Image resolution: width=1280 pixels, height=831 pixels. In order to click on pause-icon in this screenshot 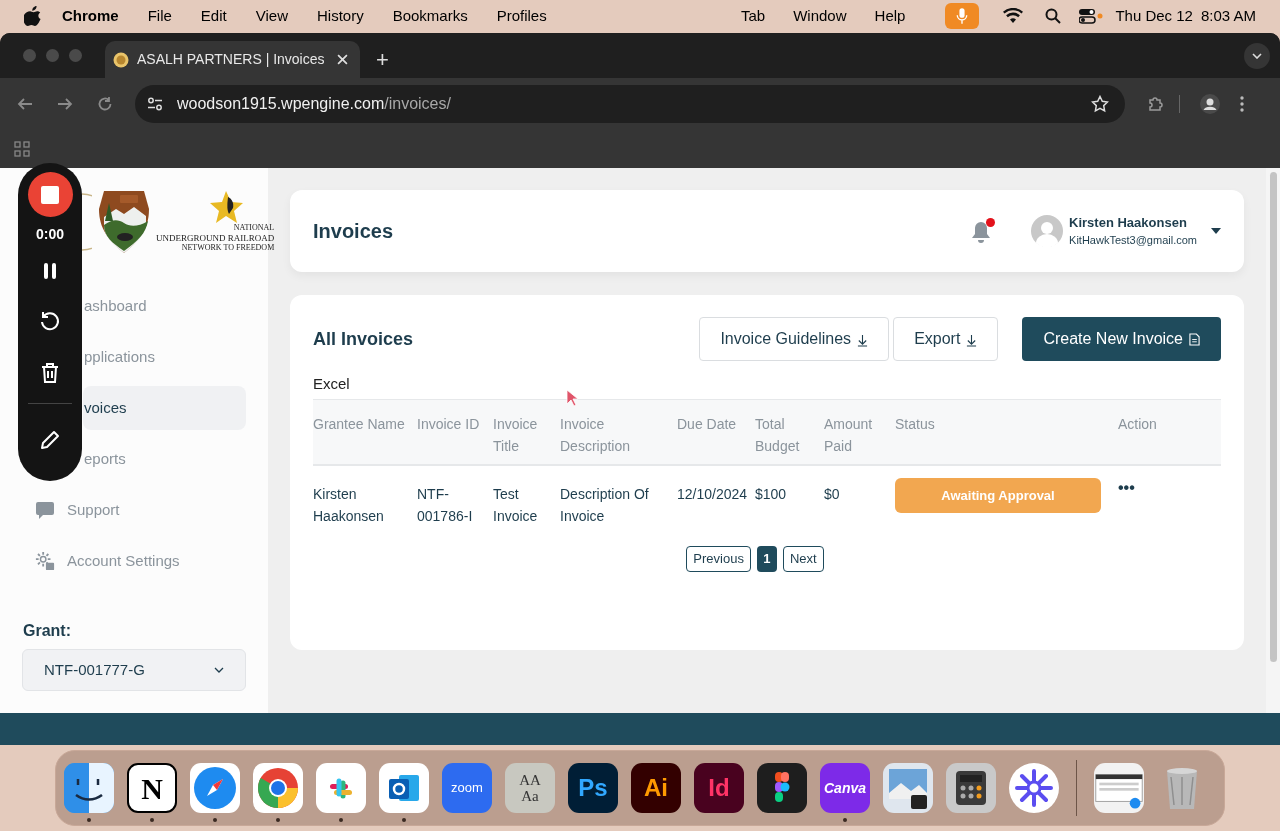, I will do `click(50, 271)`.